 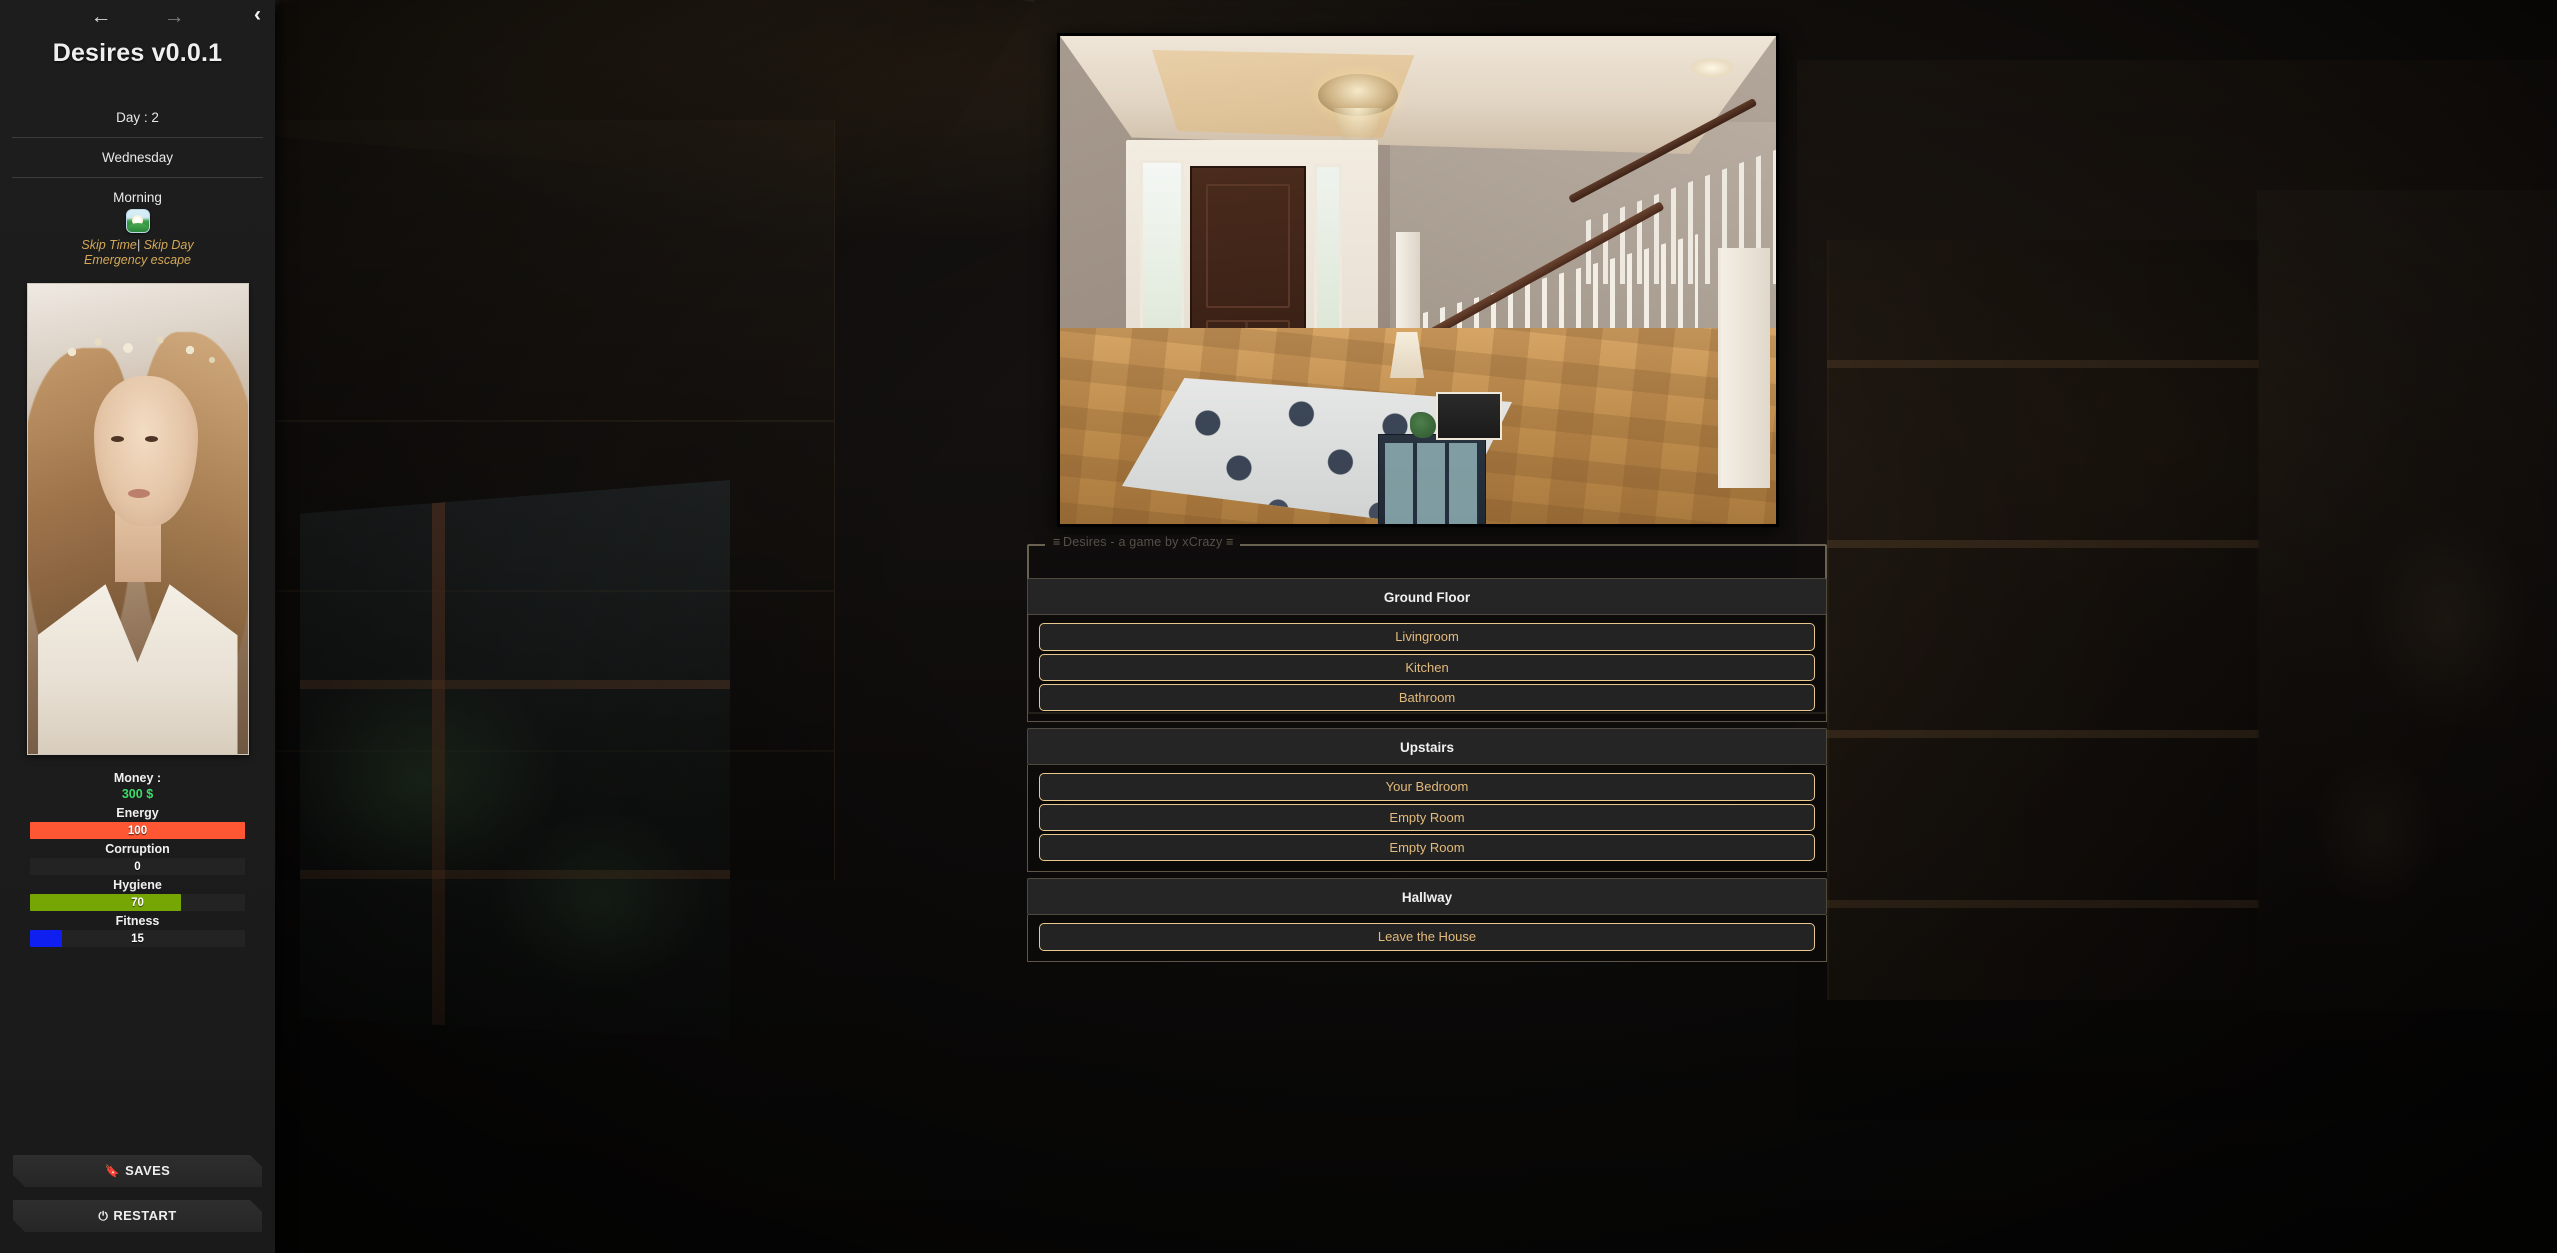 I want to click on stat-bar-value: 0, so click(x=137, y=866).